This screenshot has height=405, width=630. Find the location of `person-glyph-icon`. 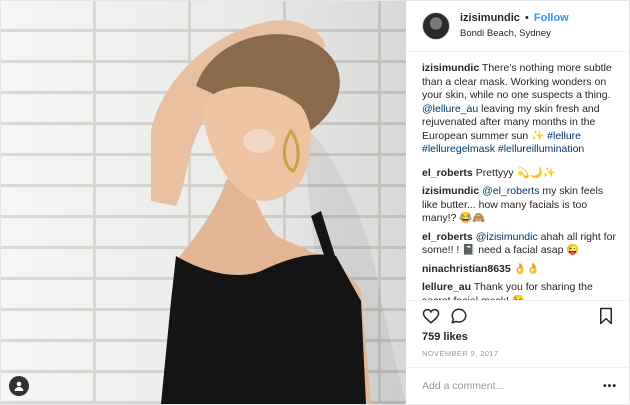

person-glyph-icon is located at coordinates (19, 386).